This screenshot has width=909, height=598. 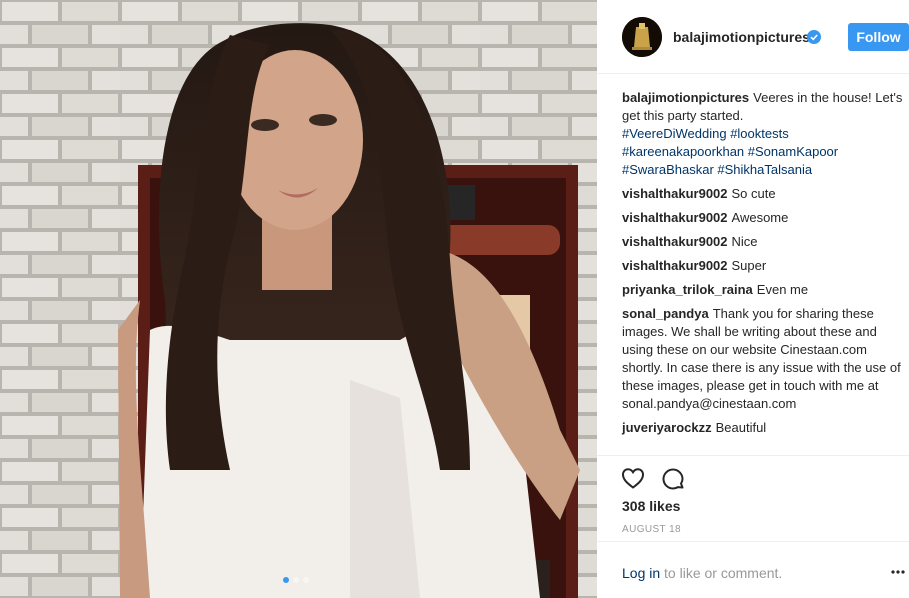 I want to click on comment-bubble-icon, so click(x=673, y=479).